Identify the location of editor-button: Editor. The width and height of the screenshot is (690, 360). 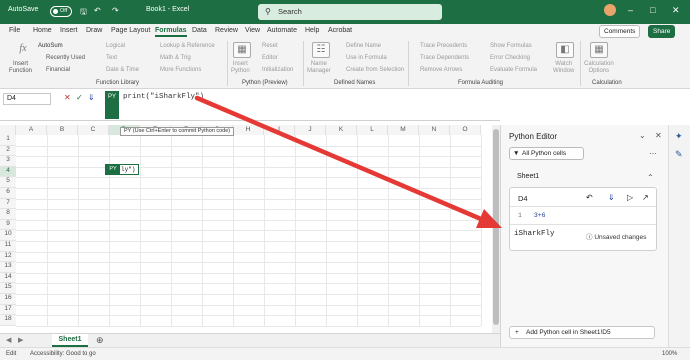
(270, 58).